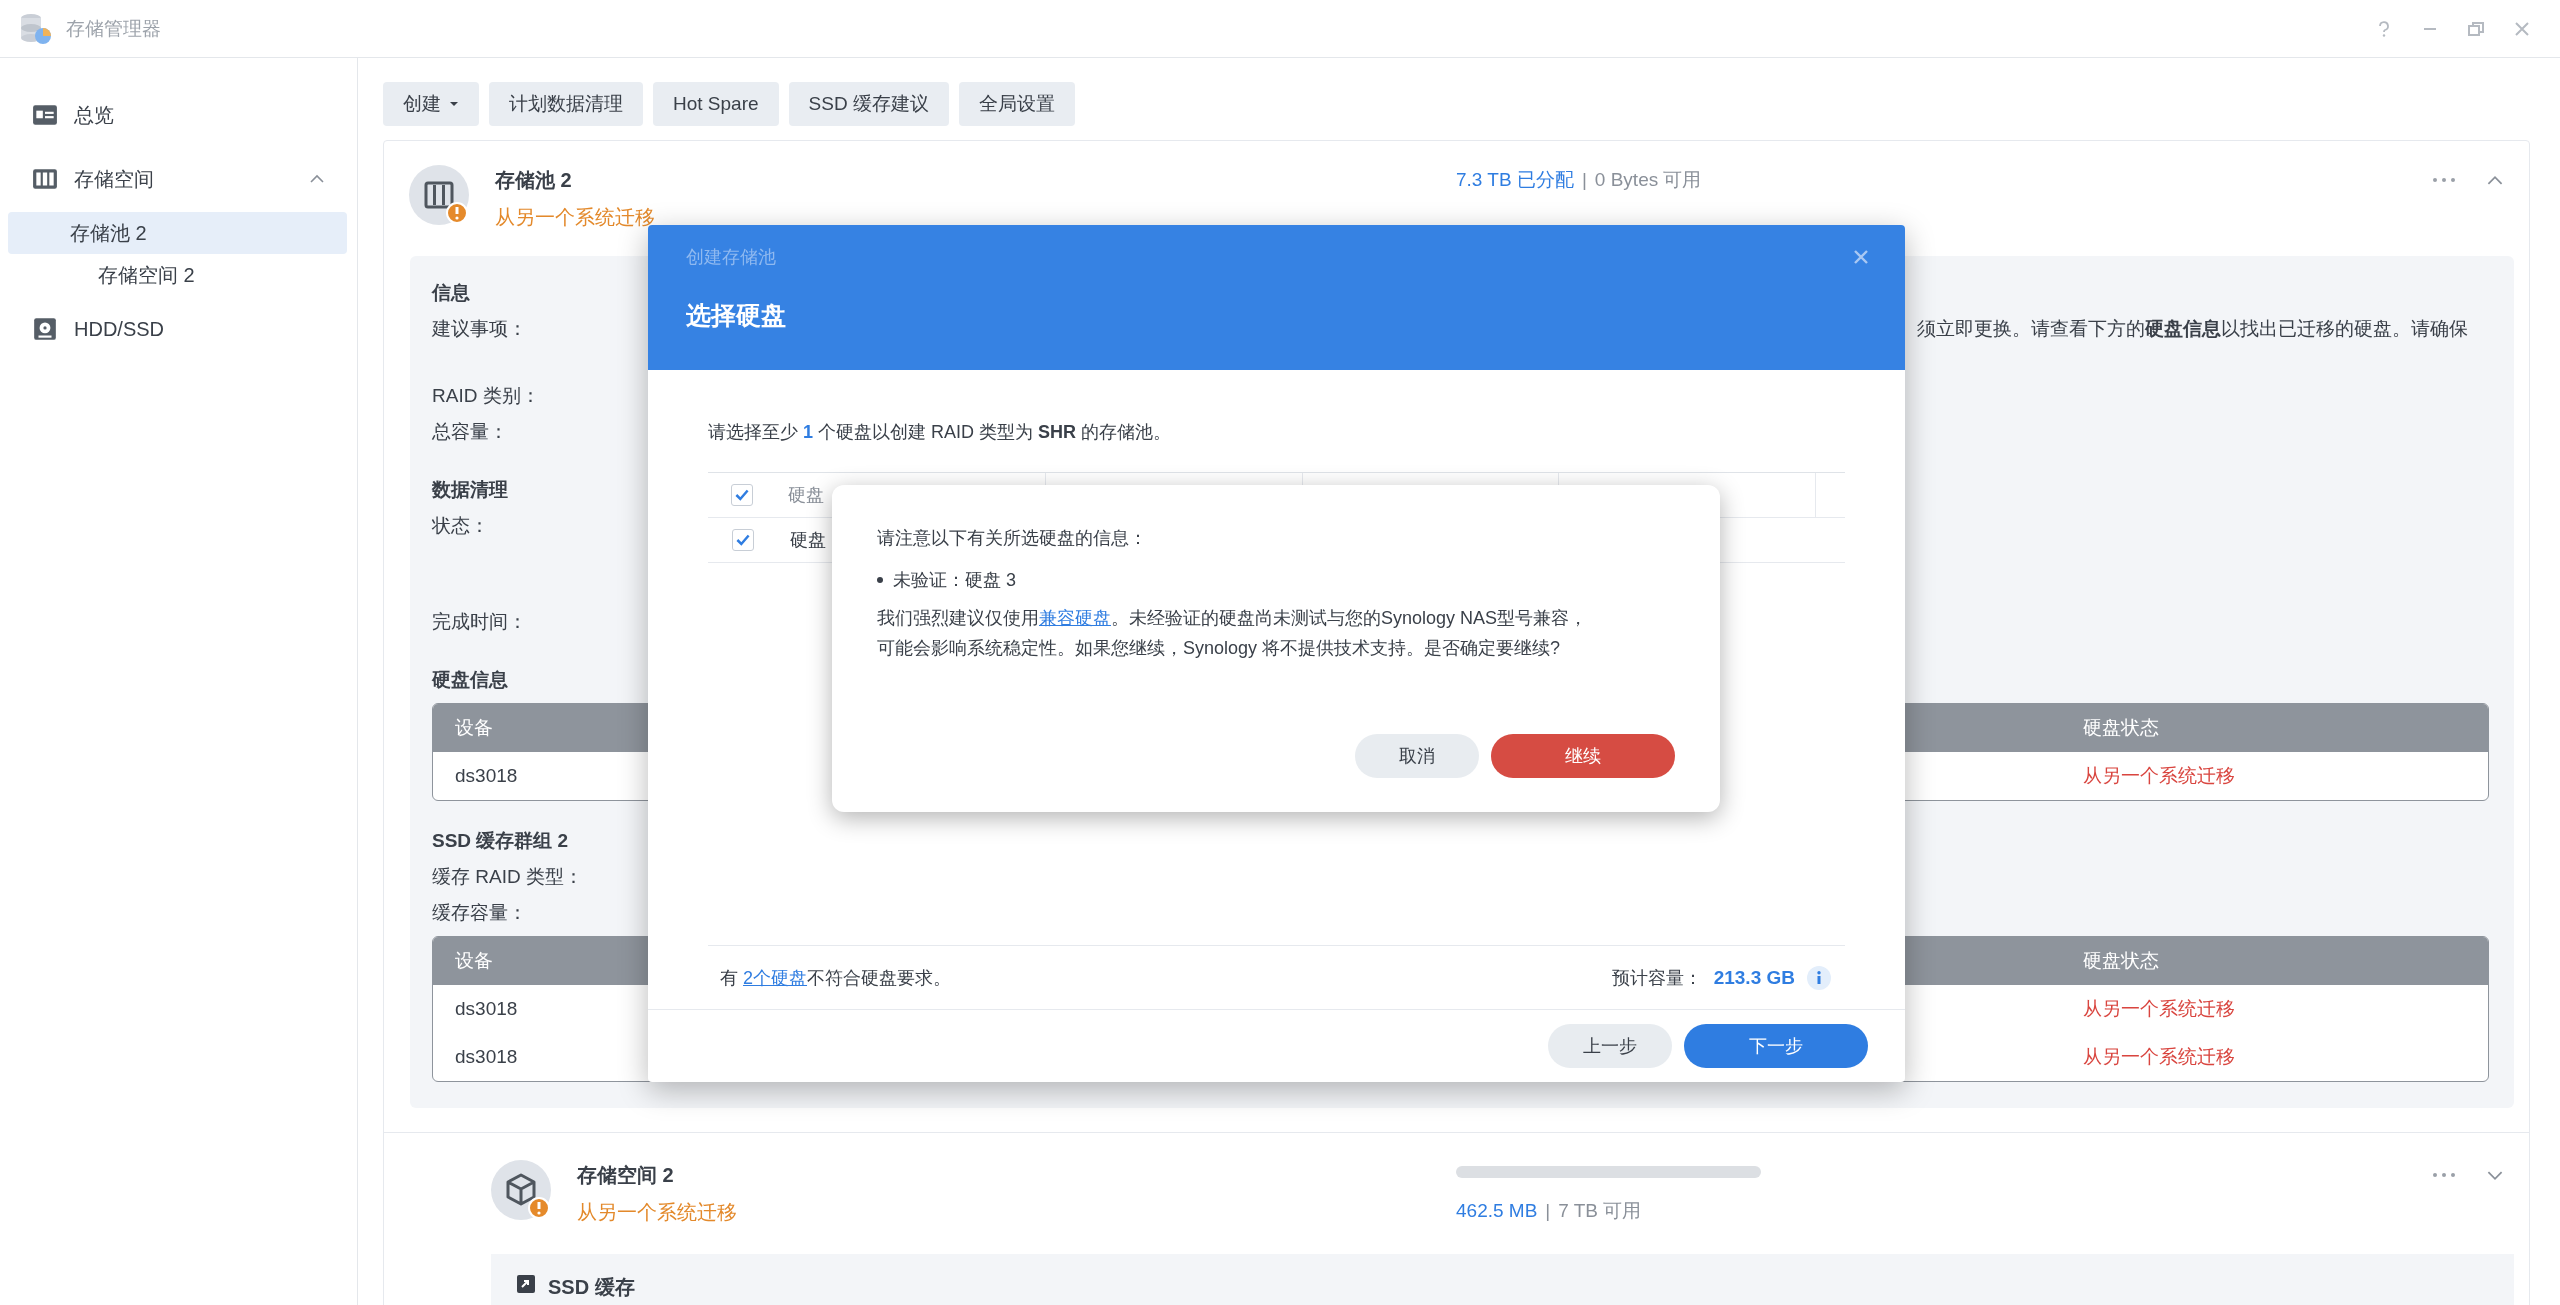 This screenshot has height=1305, width=2560. Describe the element at coordinates (486, 396) in the screenshot. I see `field-label: RAID 类别：` at that location.